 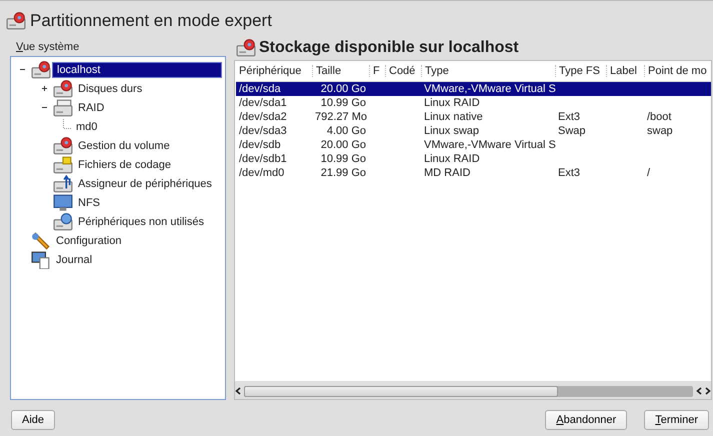 What do you see at coordinates (89, 241) in the screenshot?
I see `tree-item: Configuration` at bounding box center [89, 241].